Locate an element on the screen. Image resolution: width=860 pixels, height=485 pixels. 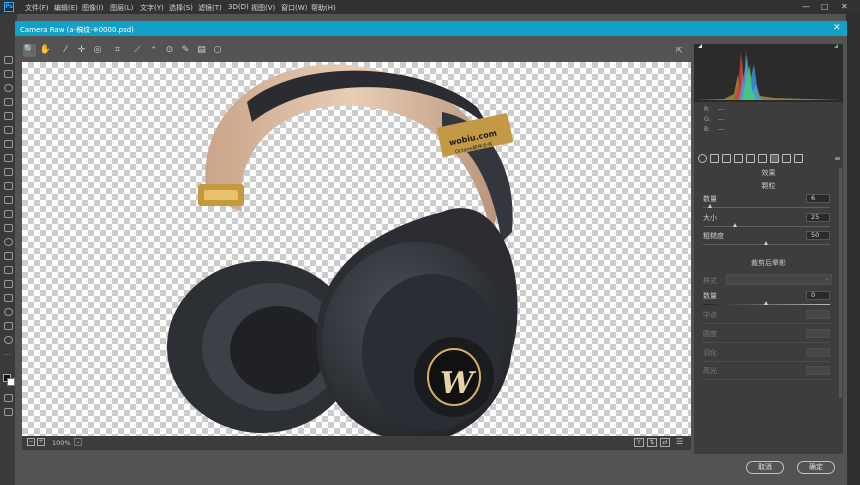
hand-icon: ✋ is located at coordinates (45, 50).